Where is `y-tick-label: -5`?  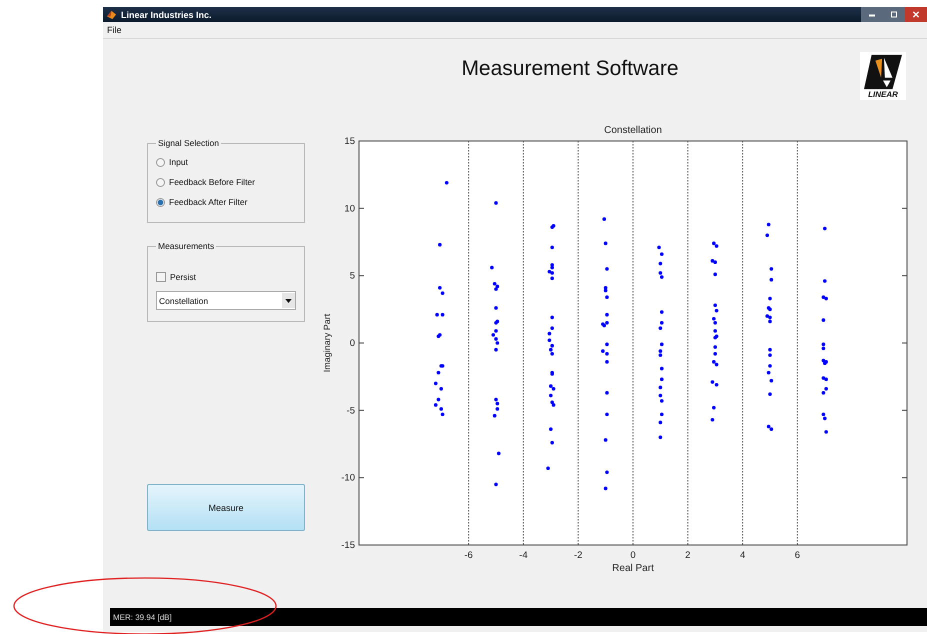
y-tick-label: -5 is located at coordinates (350, 410).